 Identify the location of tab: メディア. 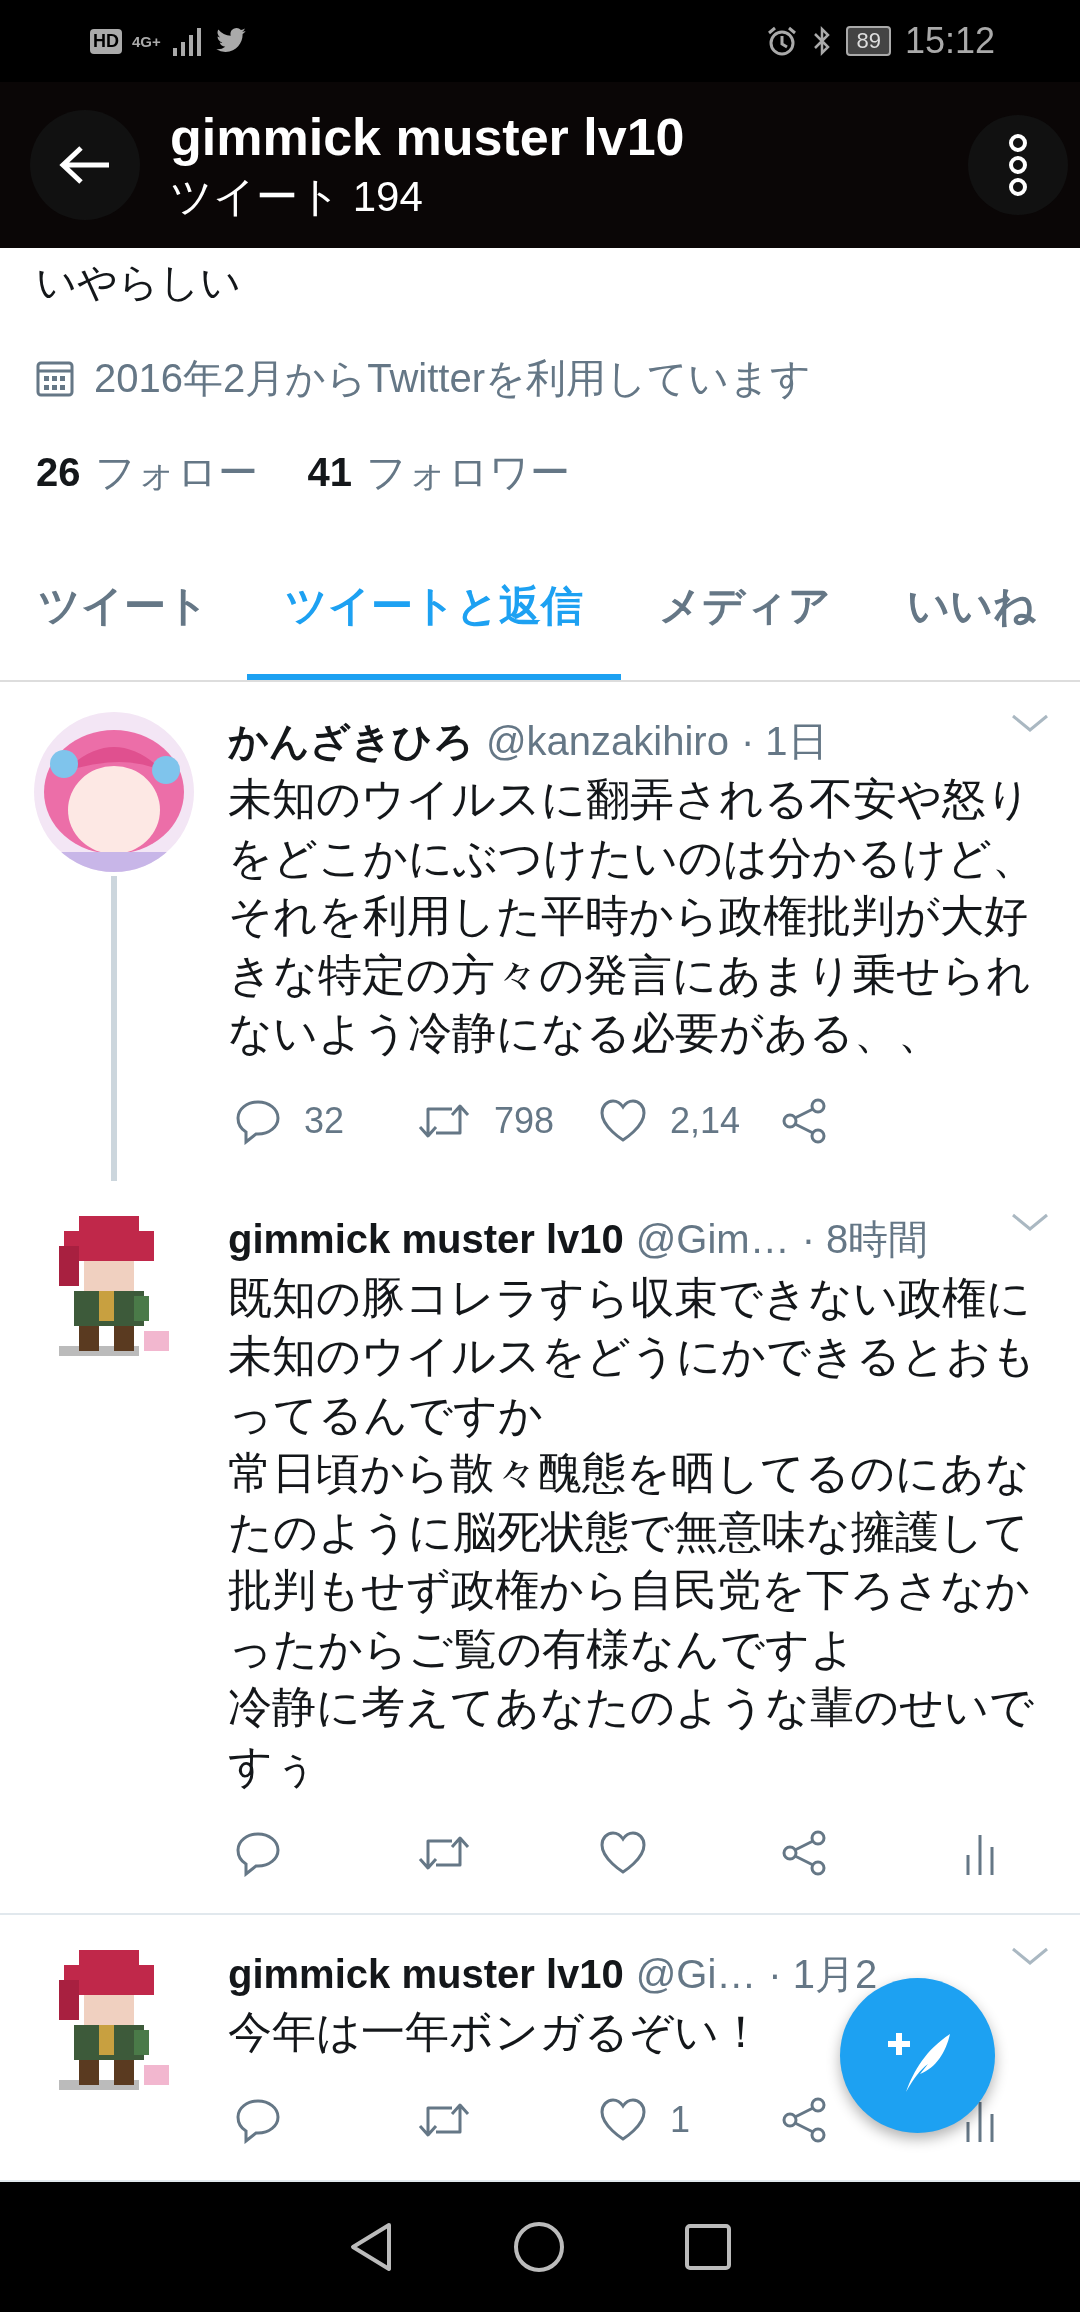
(745, 608).